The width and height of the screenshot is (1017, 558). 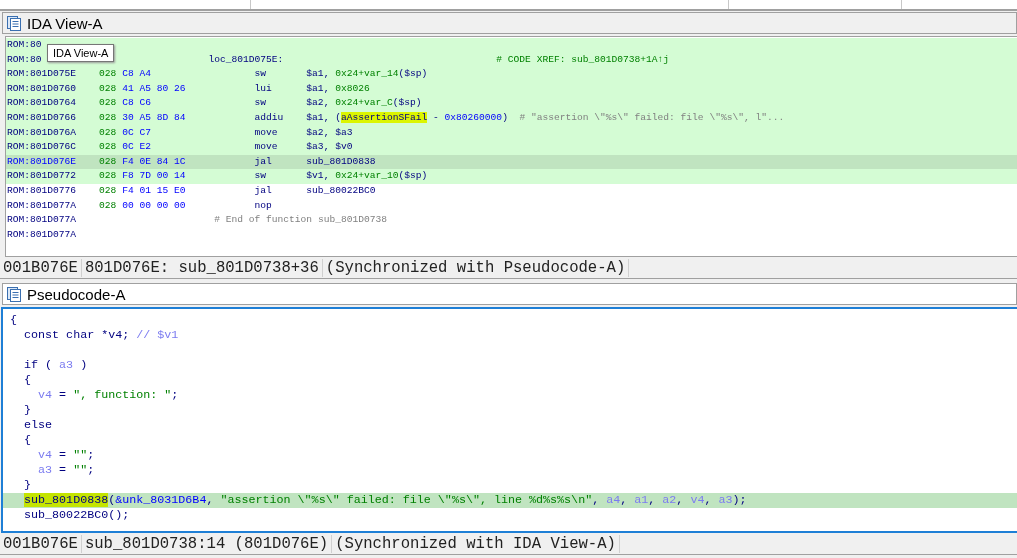 I want to click on byte-text: 028 00 00 00 00, so click(x=142, y=205).